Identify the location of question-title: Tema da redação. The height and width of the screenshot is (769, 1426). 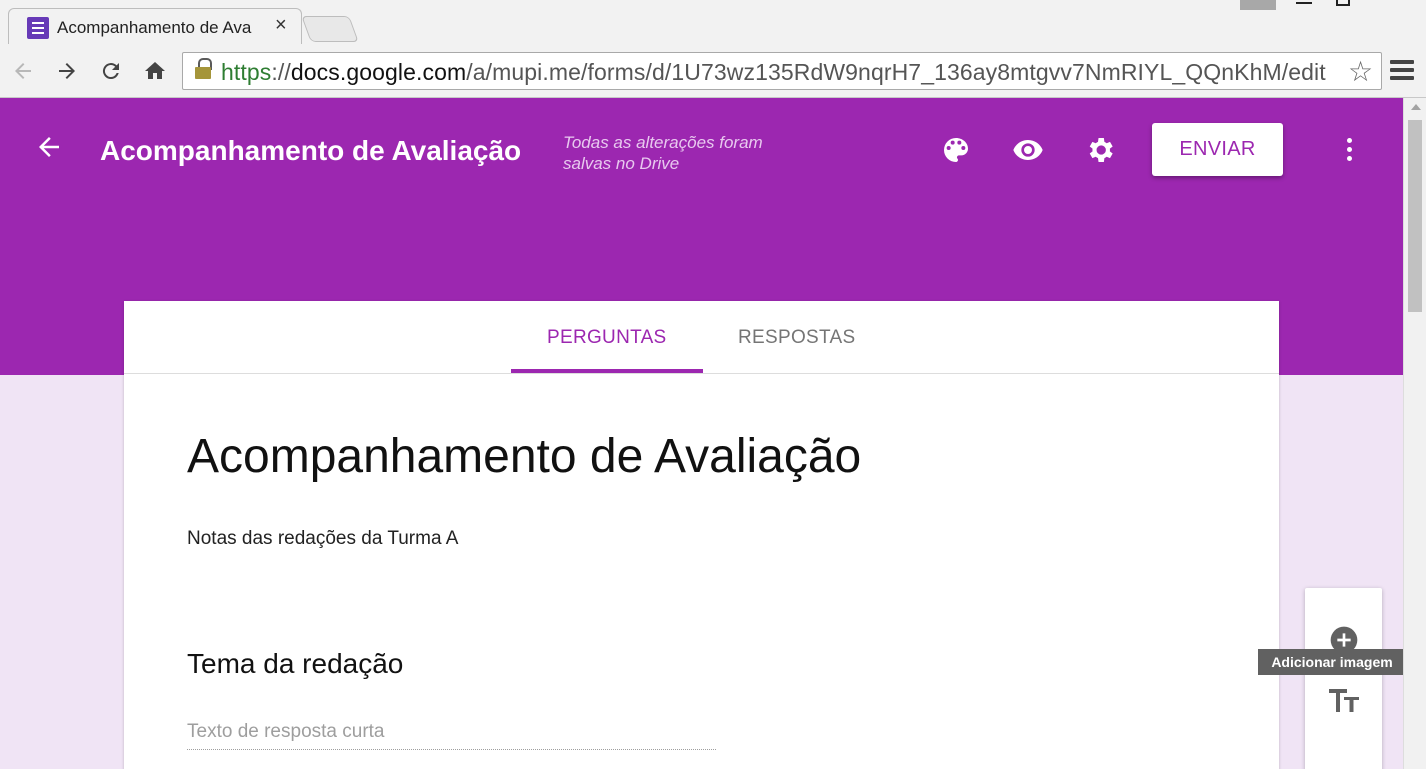
(295, 664).